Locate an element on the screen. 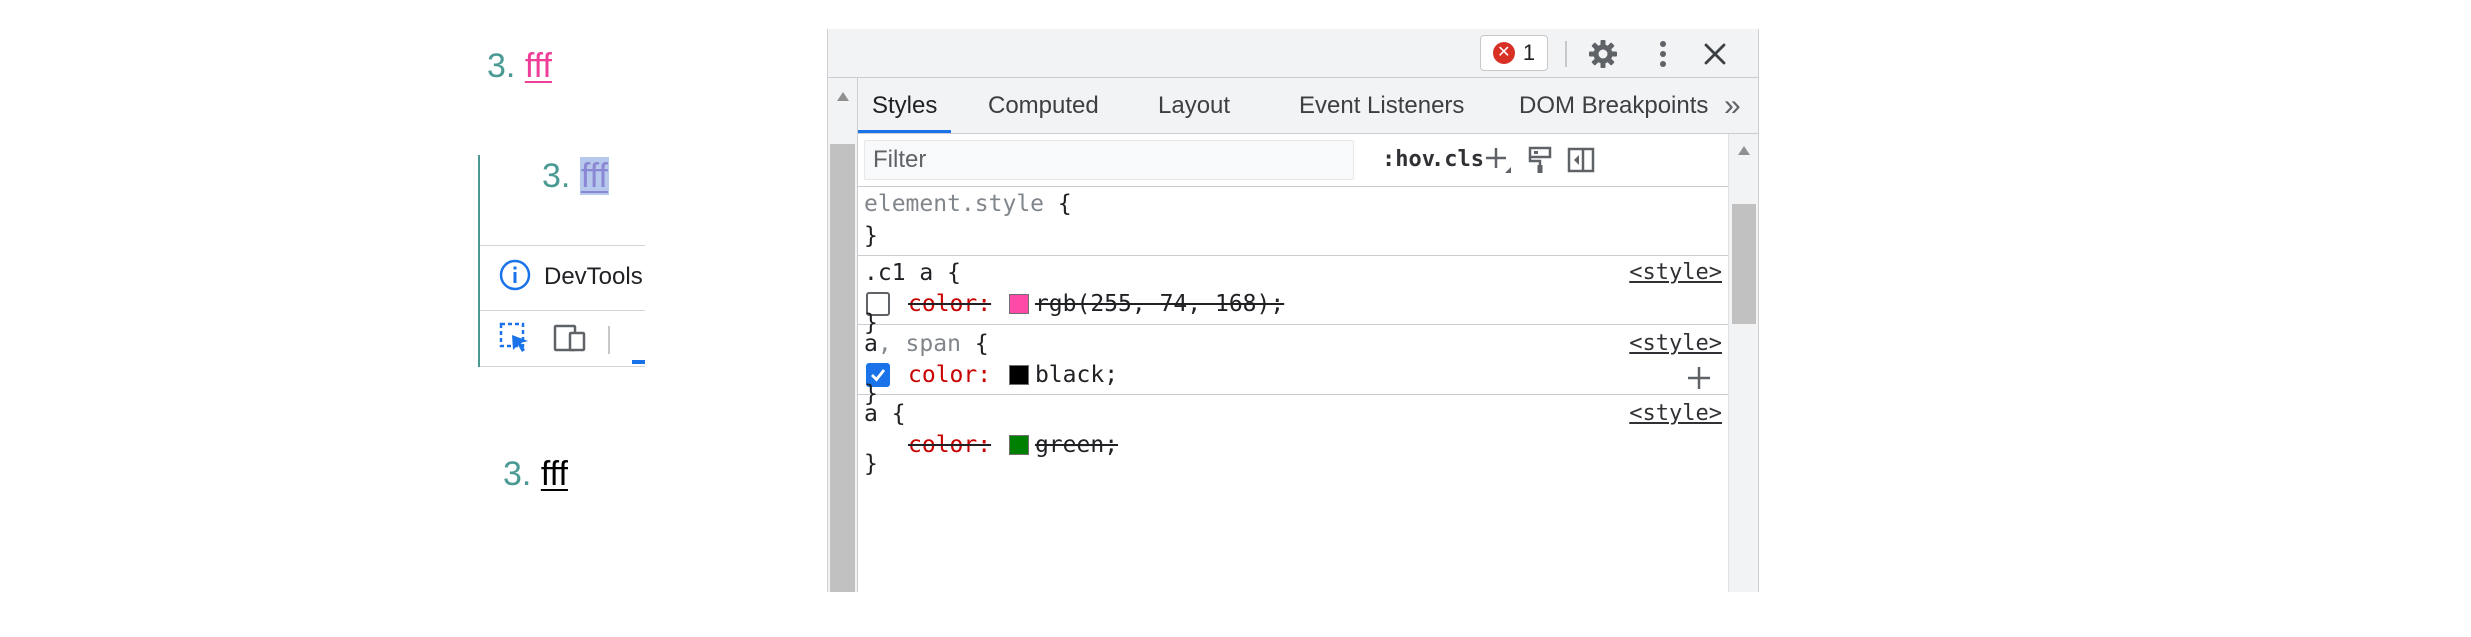  property-declaration: color: green; is located at coordinates (1013, 445).